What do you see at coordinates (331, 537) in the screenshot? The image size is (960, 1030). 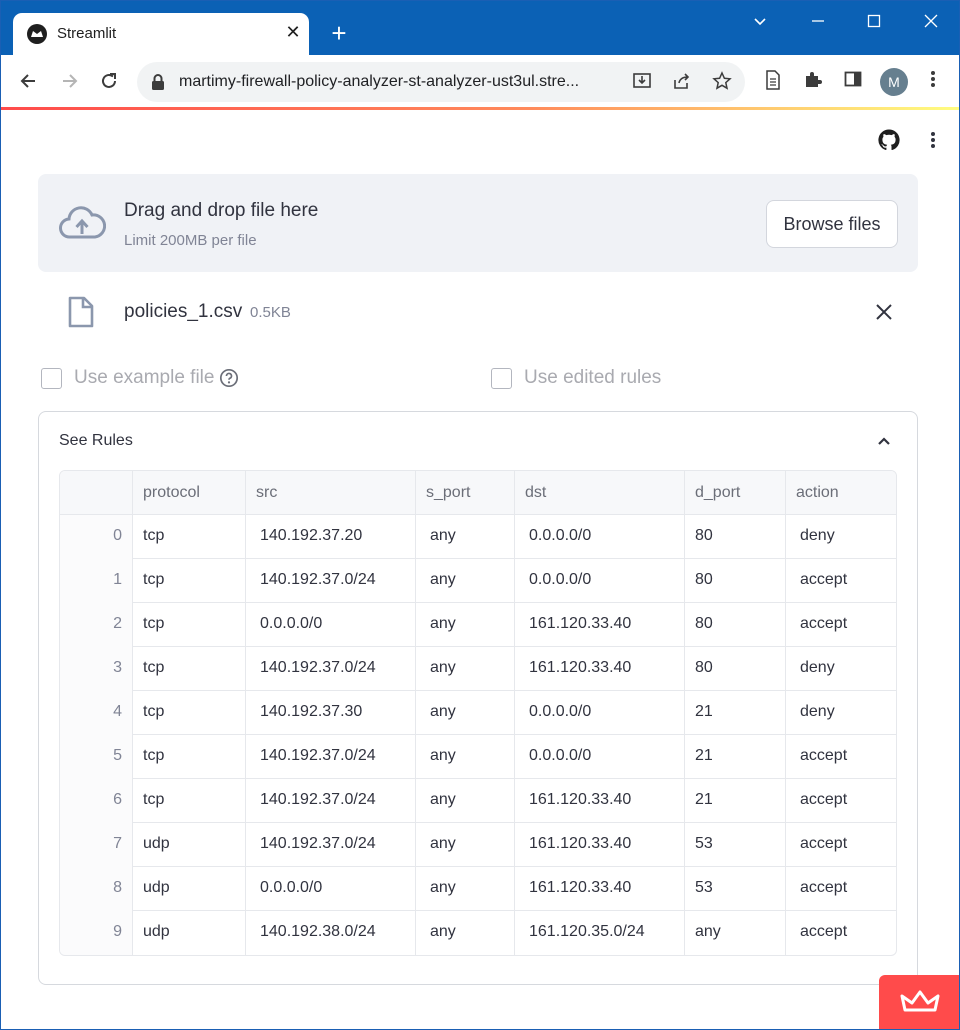 I see `cell-src: 140.192.37.20` at bounding box center [331, 537].